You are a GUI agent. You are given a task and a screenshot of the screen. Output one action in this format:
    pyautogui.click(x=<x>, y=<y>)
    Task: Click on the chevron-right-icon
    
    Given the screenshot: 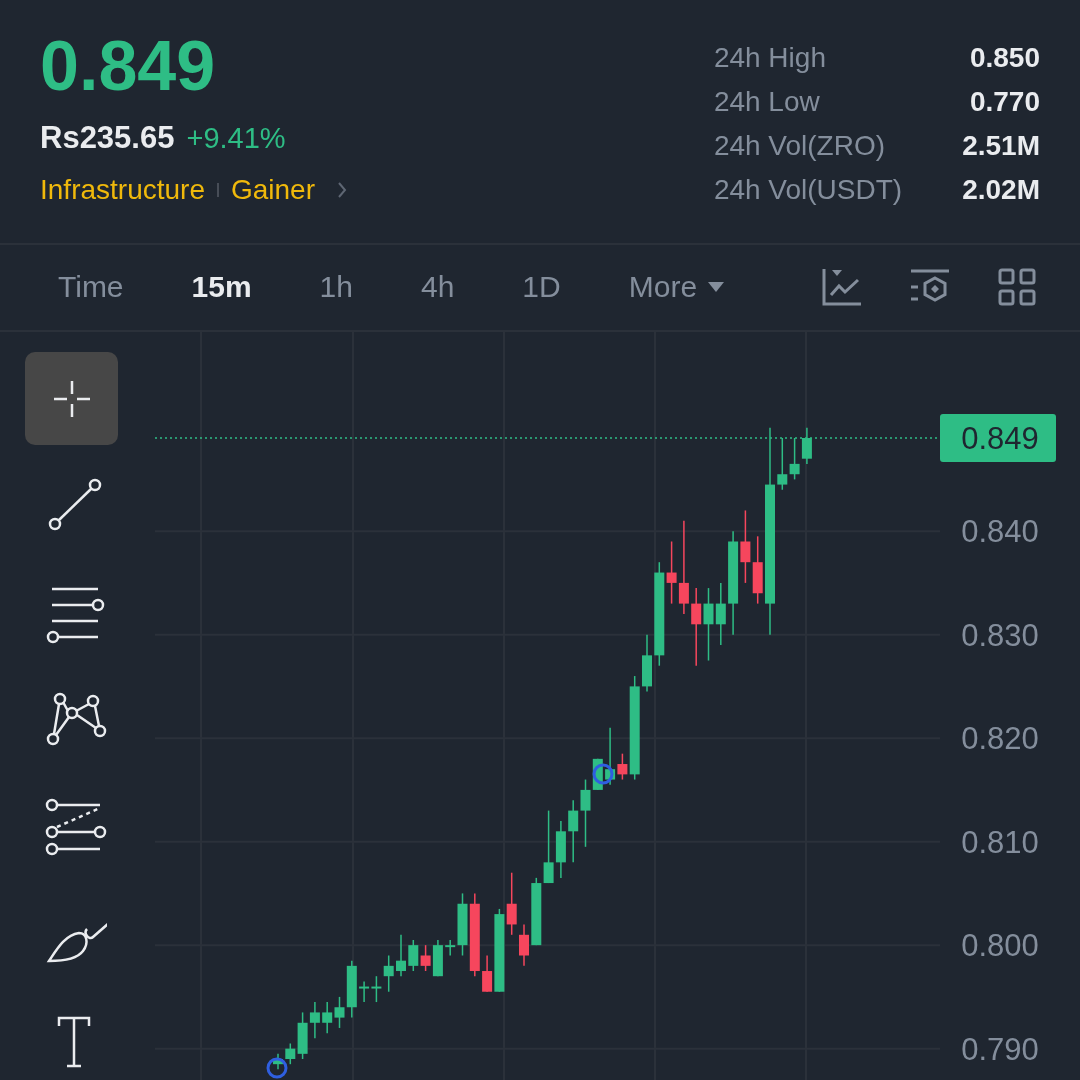 What is the action you would take?
    pyautogui.click(x=342, y=190)
    